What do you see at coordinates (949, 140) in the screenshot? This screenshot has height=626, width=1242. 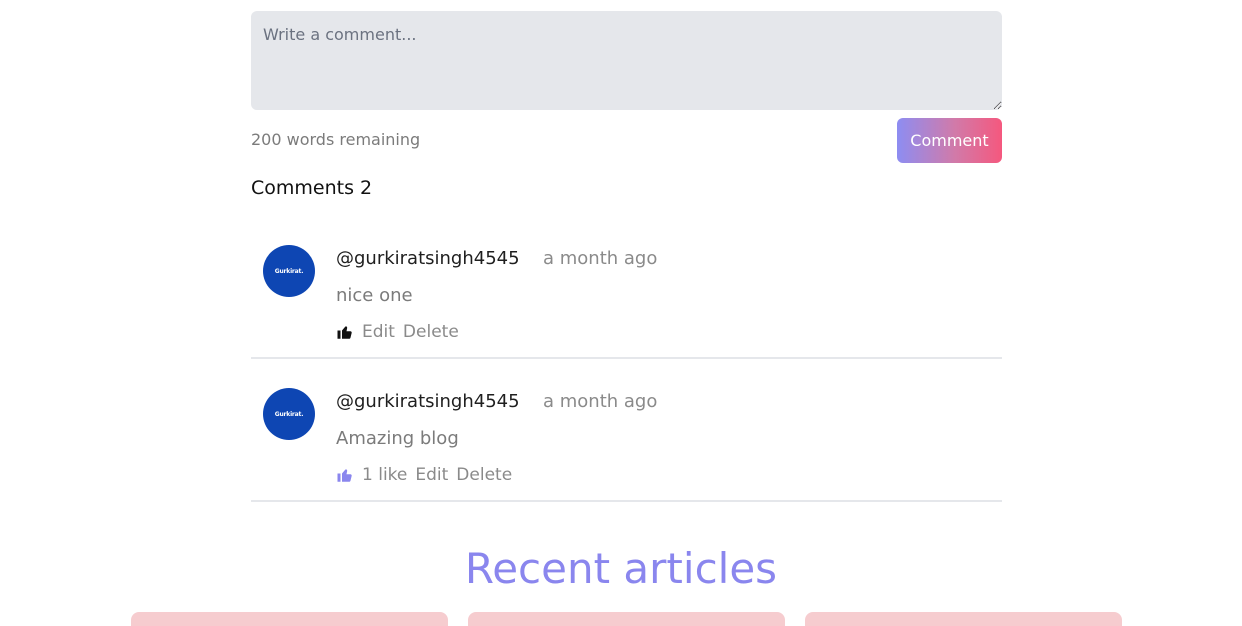 I see `comment-submit-button: Comment` at bounding box center [949, 140].